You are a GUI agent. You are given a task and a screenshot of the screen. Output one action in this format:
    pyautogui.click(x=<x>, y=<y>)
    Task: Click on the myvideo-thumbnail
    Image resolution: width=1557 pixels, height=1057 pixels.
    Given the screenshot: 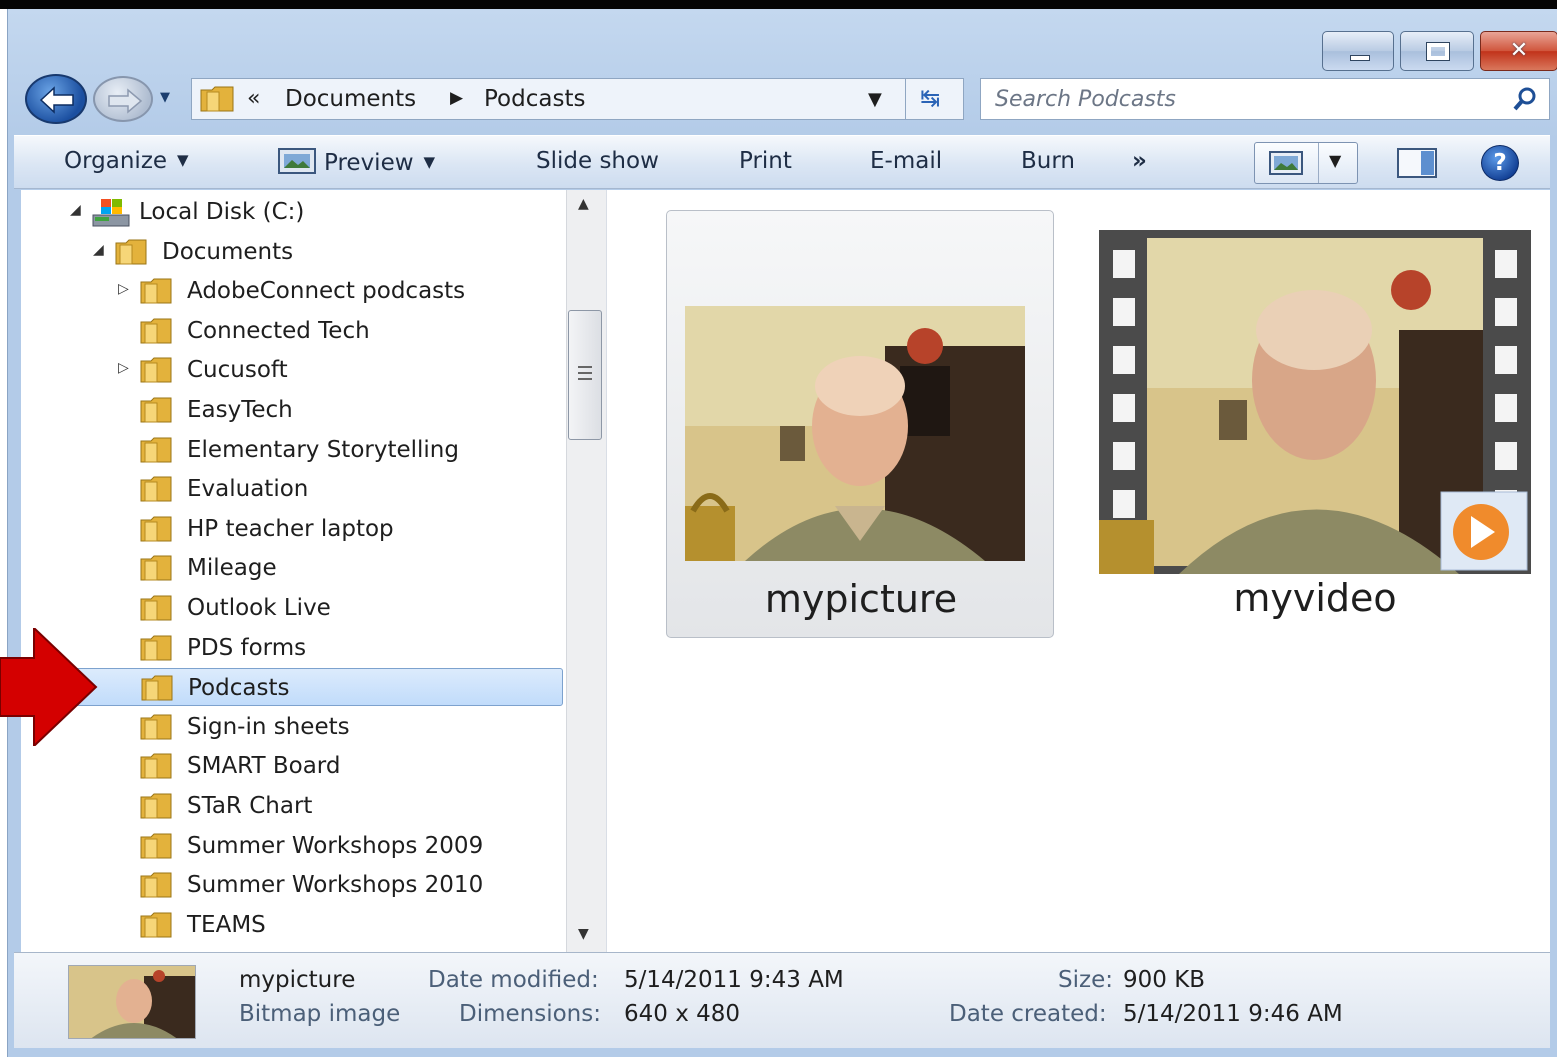 What is the action you would take?
    pyautogui.click(x=1315, y=402)
    